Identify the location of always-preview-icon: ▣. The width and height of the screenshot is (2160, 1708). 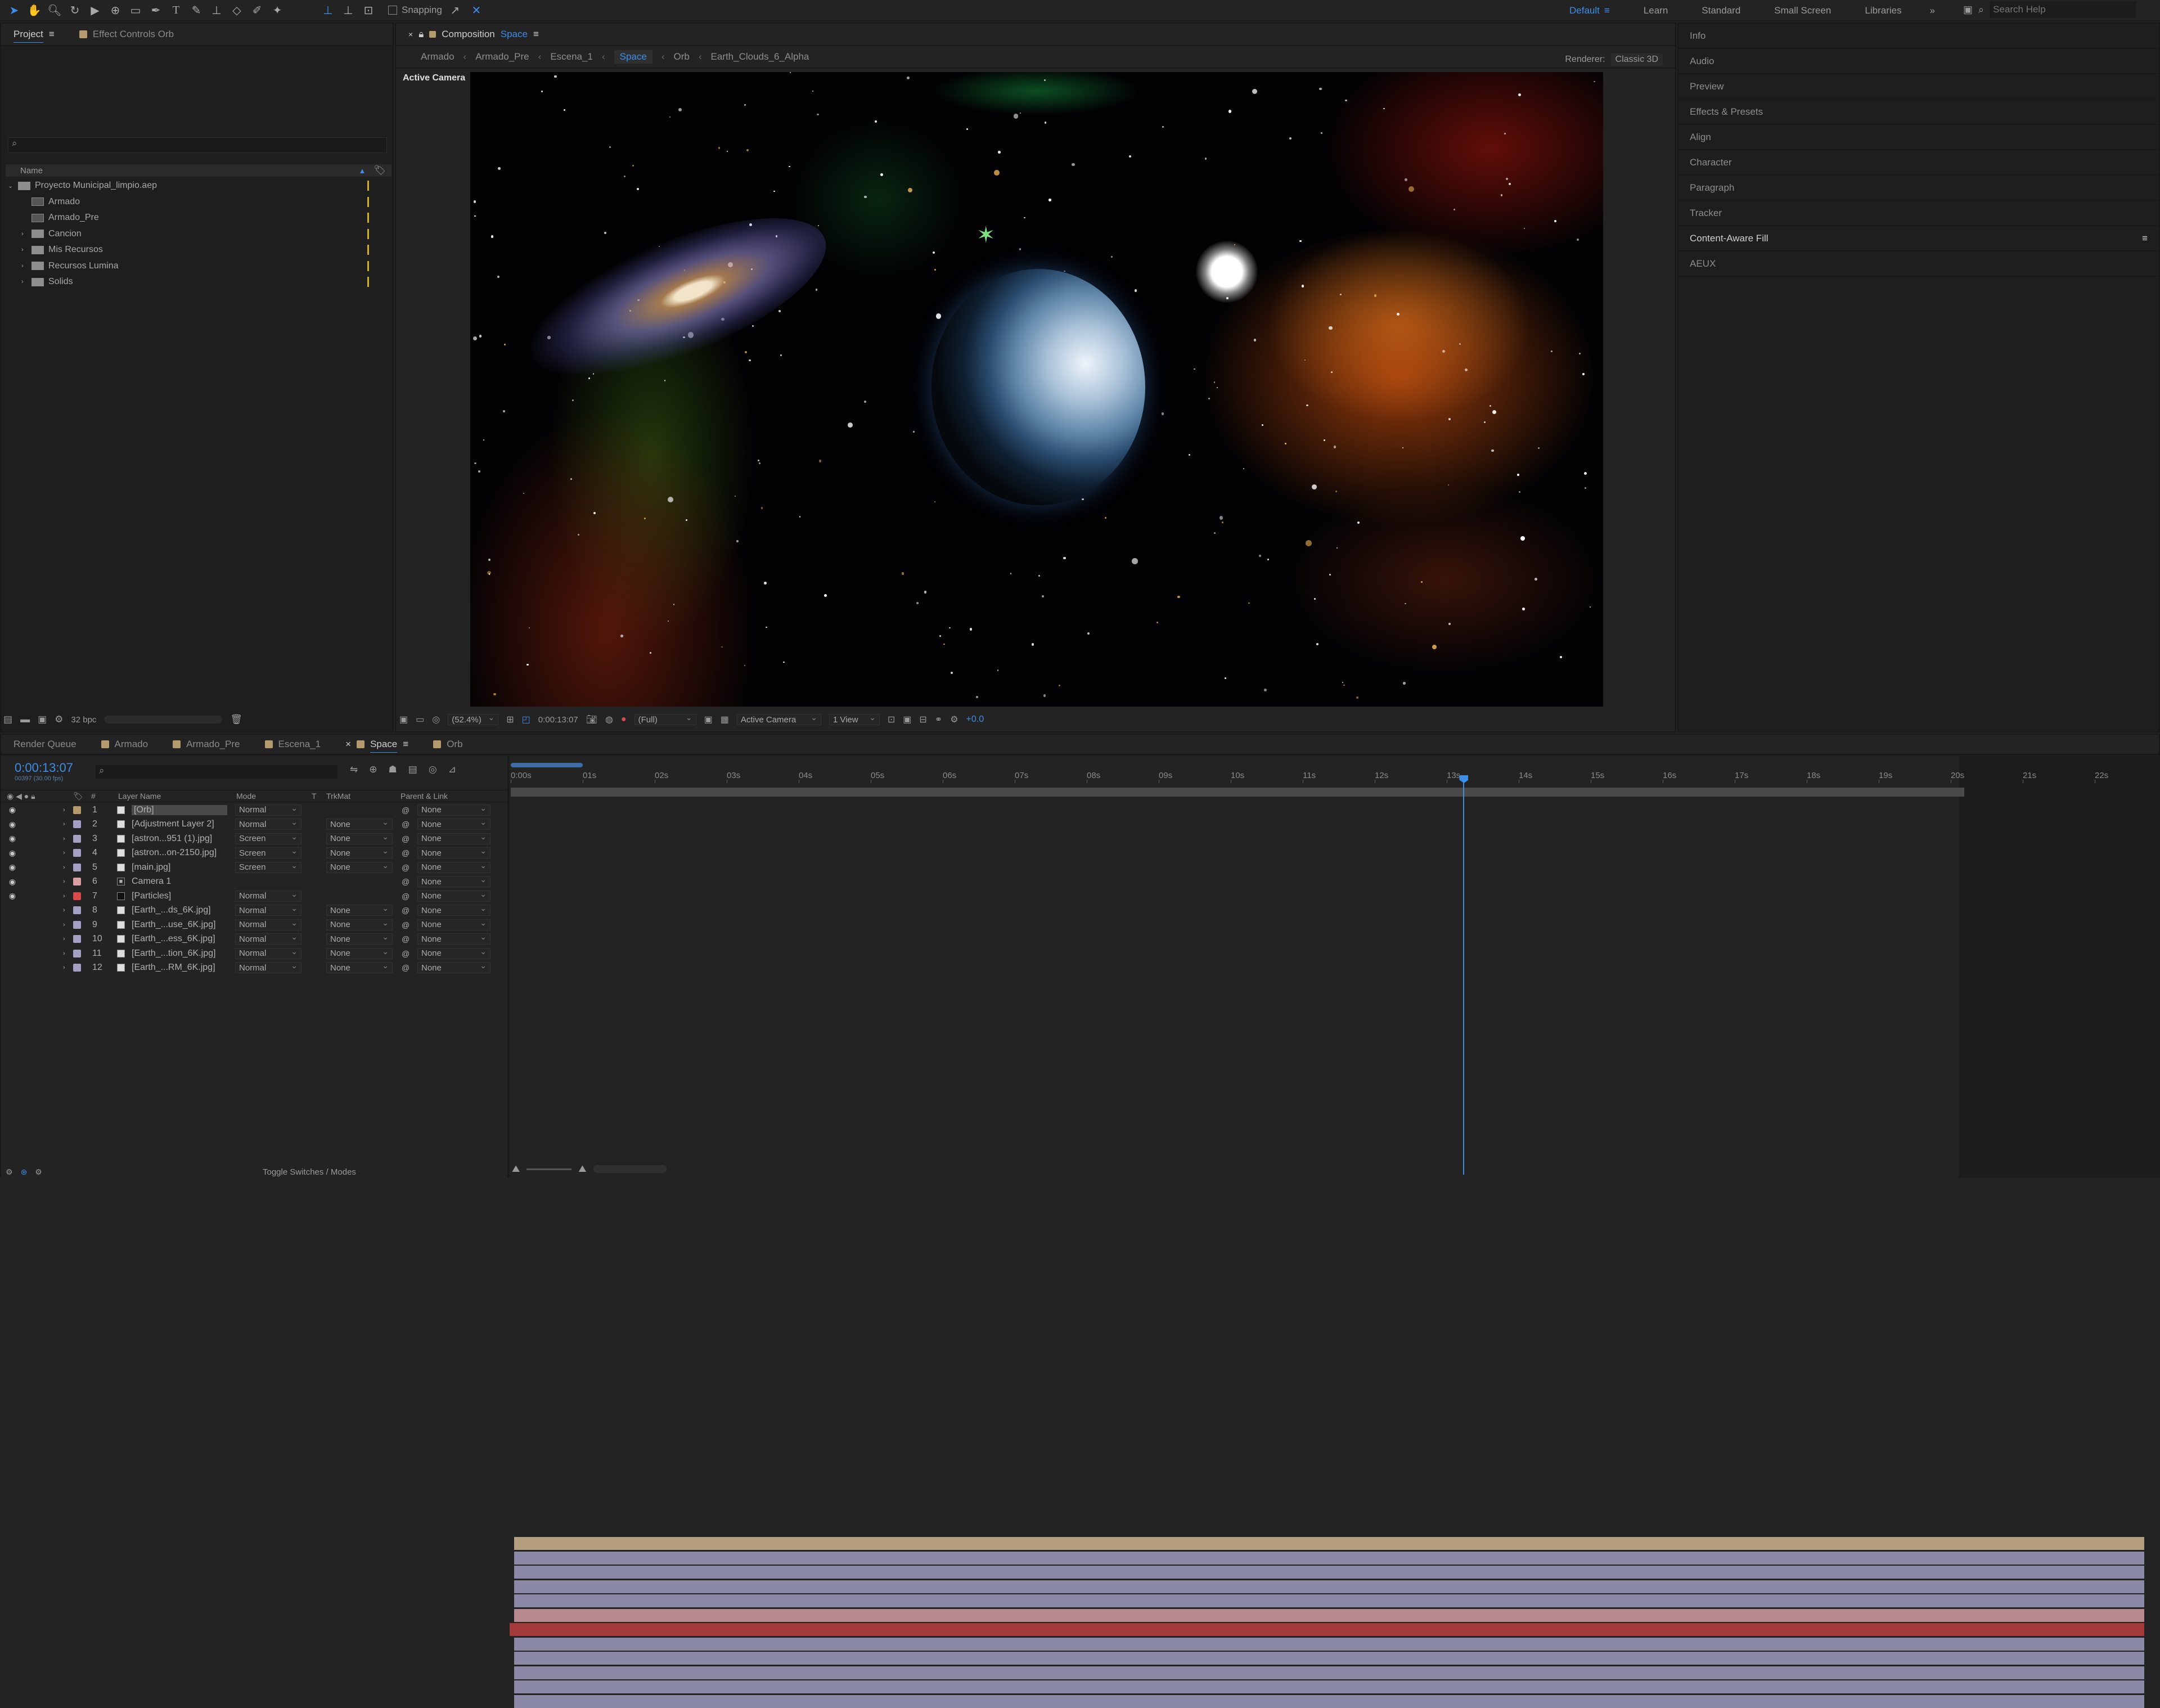
(403, 720).